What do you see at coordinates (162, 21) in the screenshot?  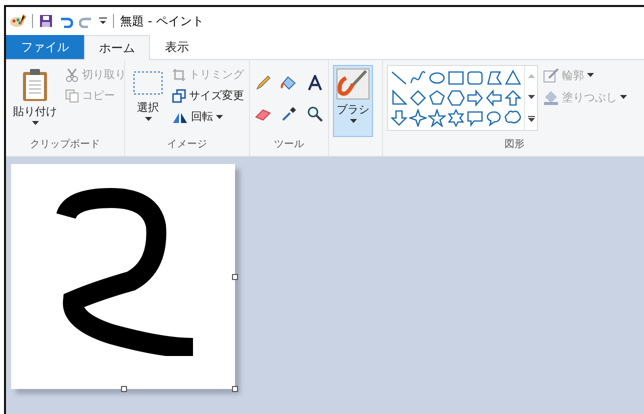 I see `window-title: 無題 - ペイント` at bounding box center [162, 21].